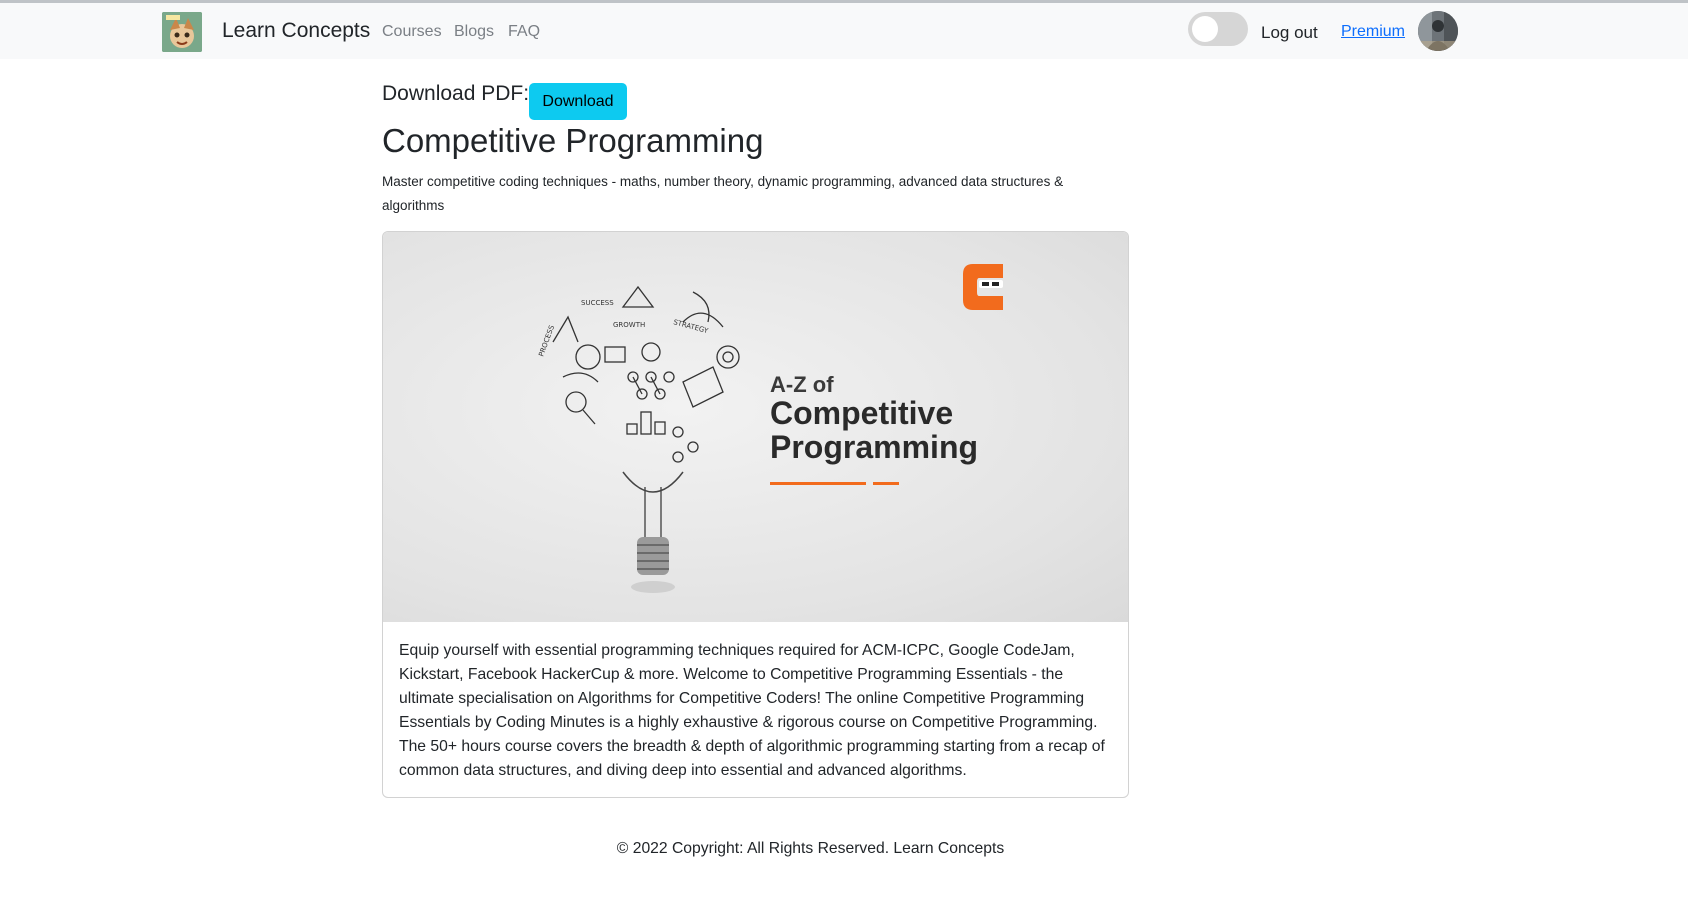  I want to click on doodle-word-success: SUCCESS, so click(597, 303).